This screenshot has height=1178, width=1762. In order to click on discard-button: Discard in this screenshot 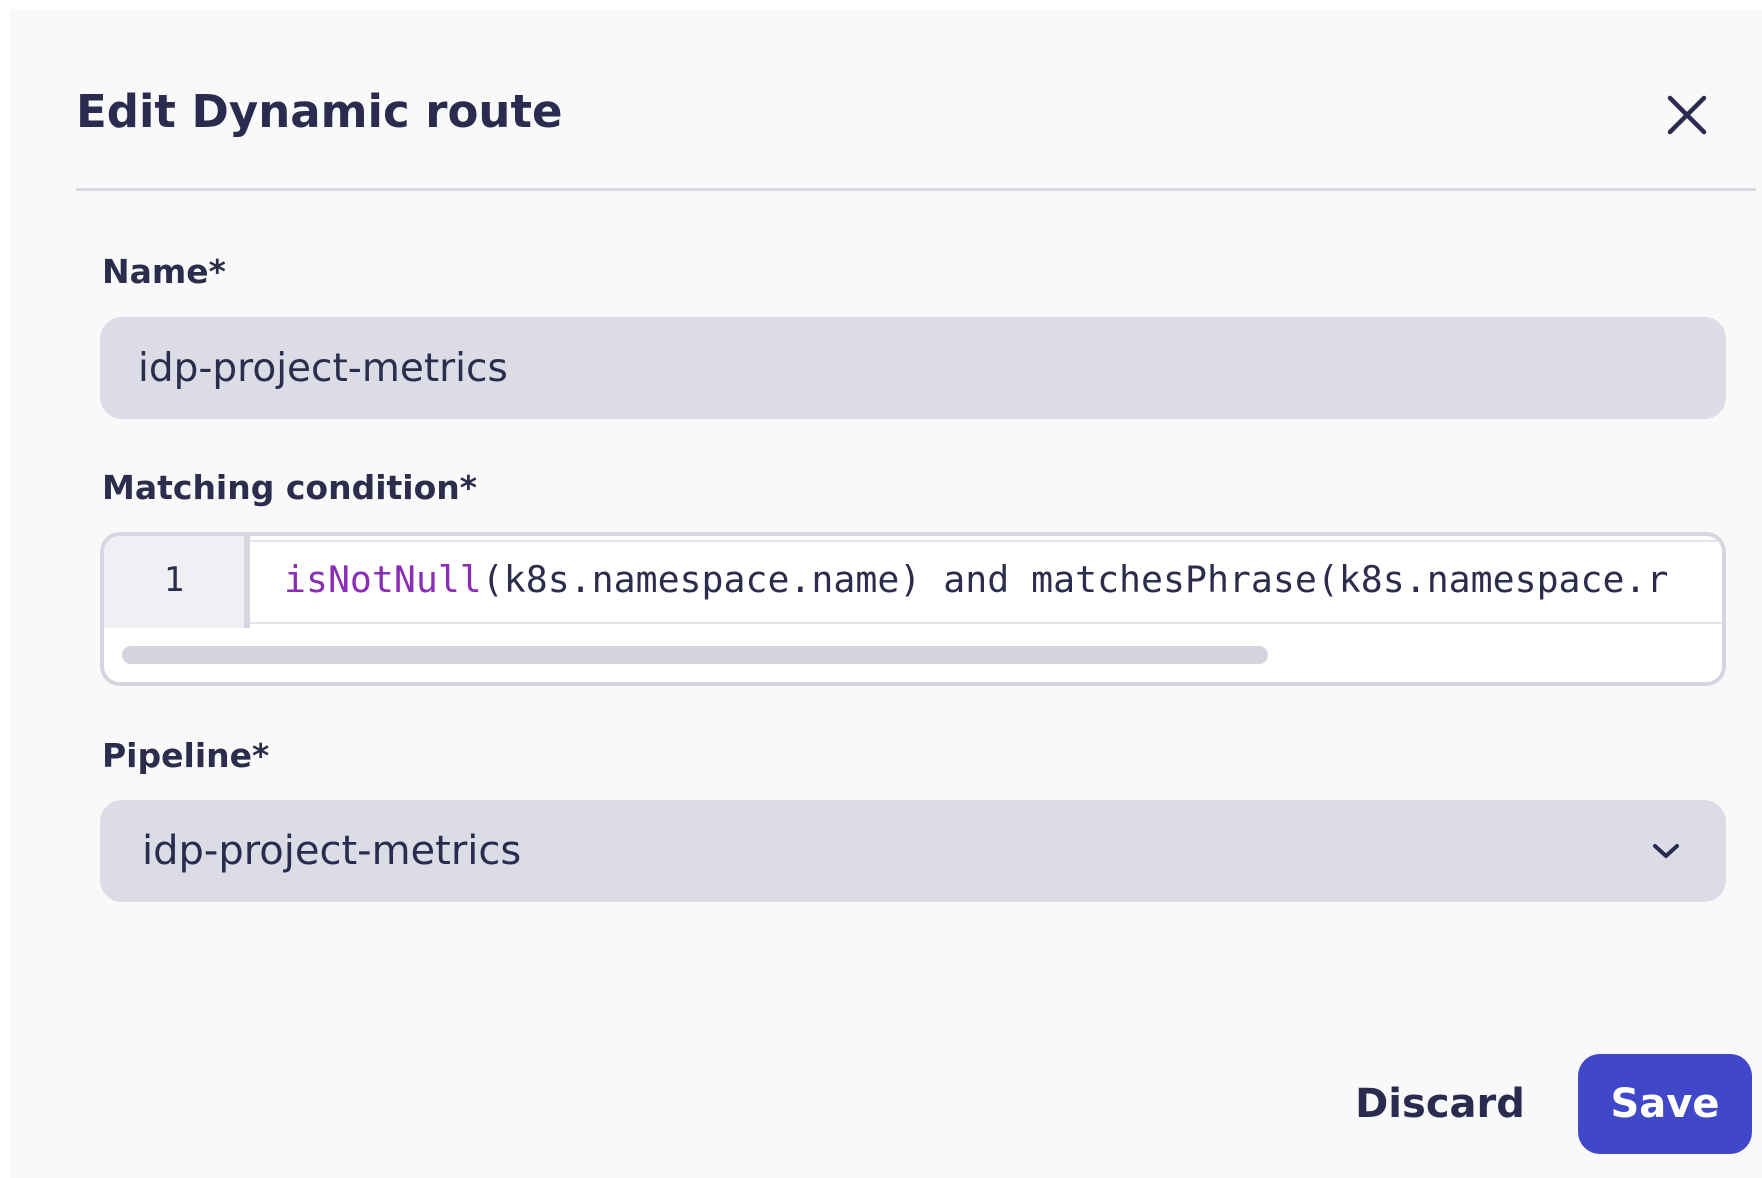, I will do `click(1440, 1104)`.